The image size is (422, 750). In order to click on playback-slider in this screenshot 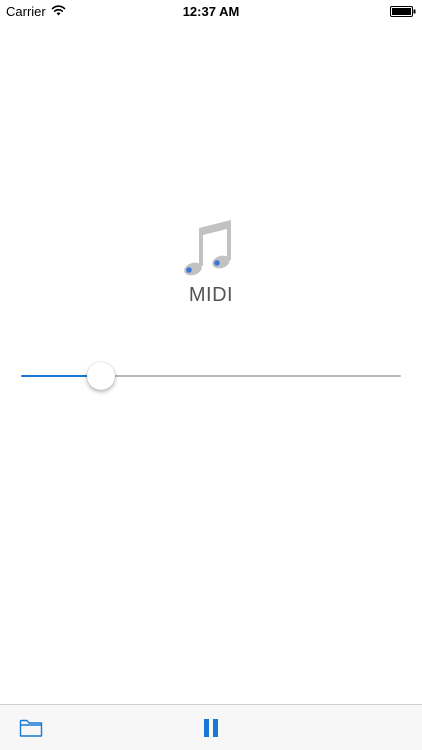, I will do `click(211, 376)`.